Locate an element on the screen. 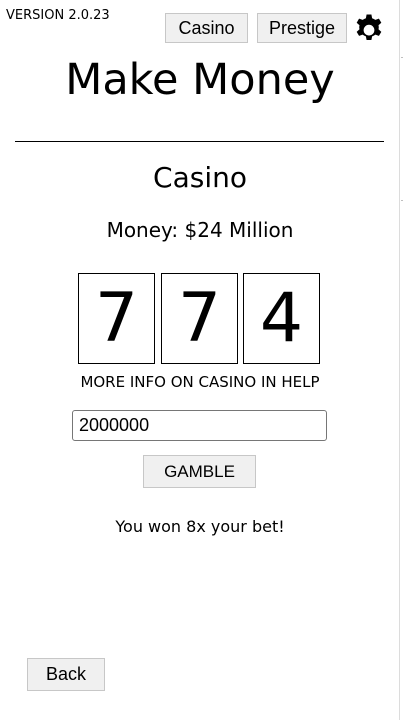 Image resolution: width=403 pixels, height=720 pixels. version-label: VERSION 2.0.23 is located at coordinates (58, 15).